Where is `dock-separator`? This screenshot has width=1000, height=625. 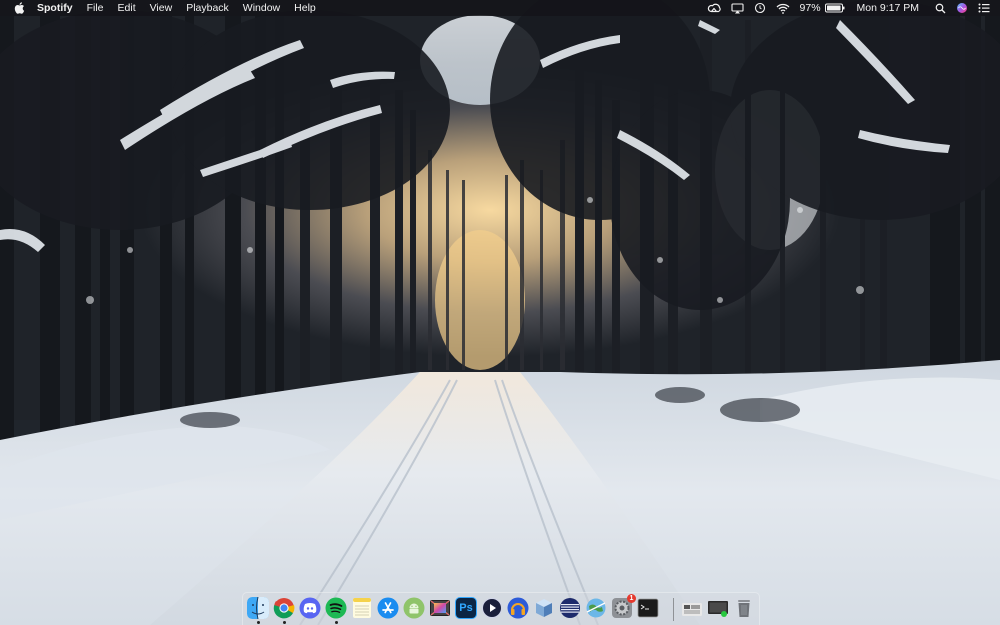 dock-separator is located at coordinates (673, 609).